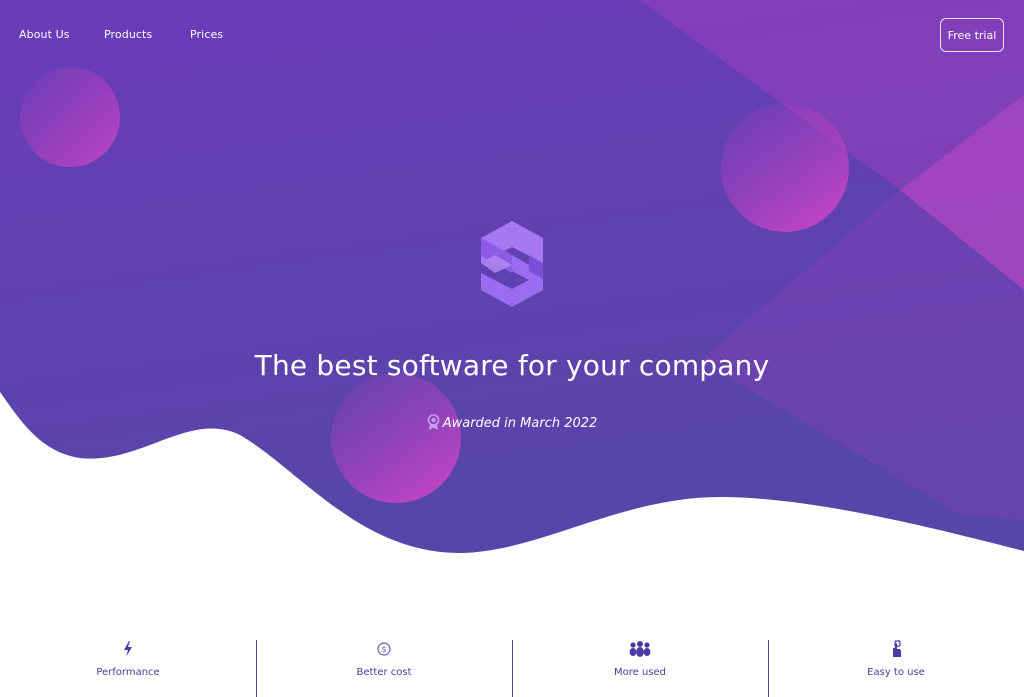 This screenshot has height=697, width=1024. I want to click on feature-label: Performance, so click(128, 672).